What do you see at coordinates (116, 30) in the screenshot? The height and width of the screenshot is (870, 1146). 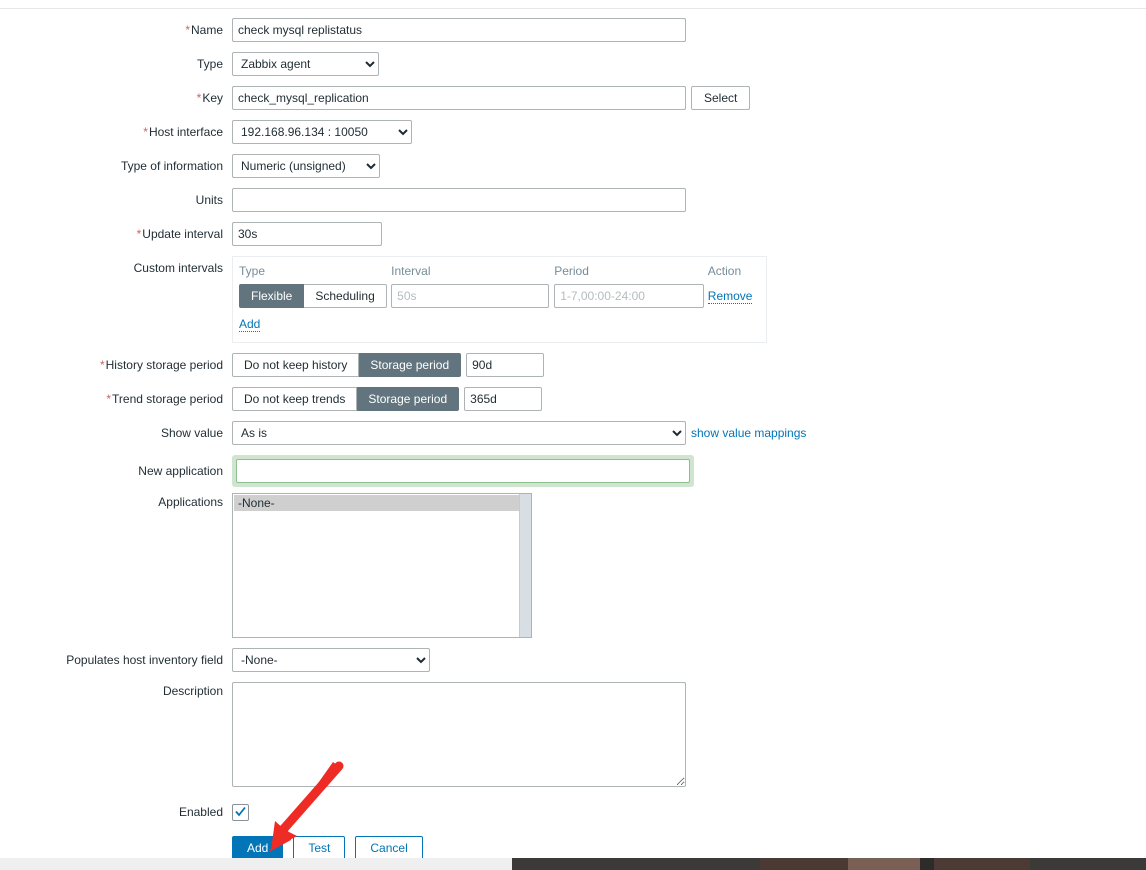 I see `label-name: *Name` at bounding box center [116, 30].